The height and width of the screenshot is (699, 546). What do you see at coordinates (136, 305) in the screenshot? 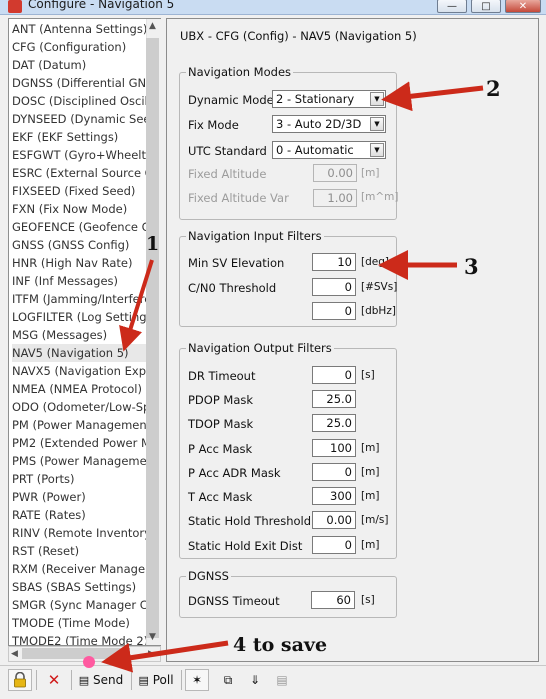
I see `arrow-to-nav5` at bounding box center [136, 305].